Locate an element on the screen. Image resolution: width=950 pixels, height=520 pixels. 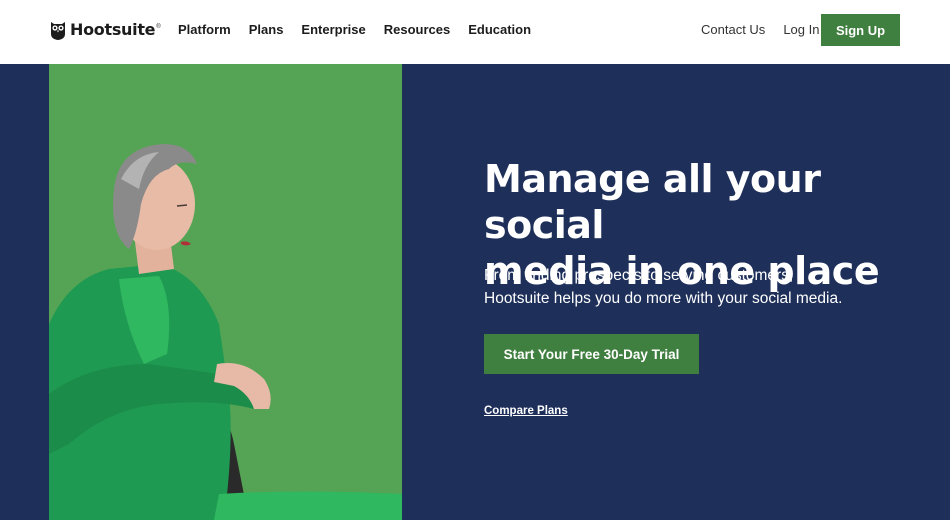
brand-name: Hootsuite is located at coordinates (113, 29).